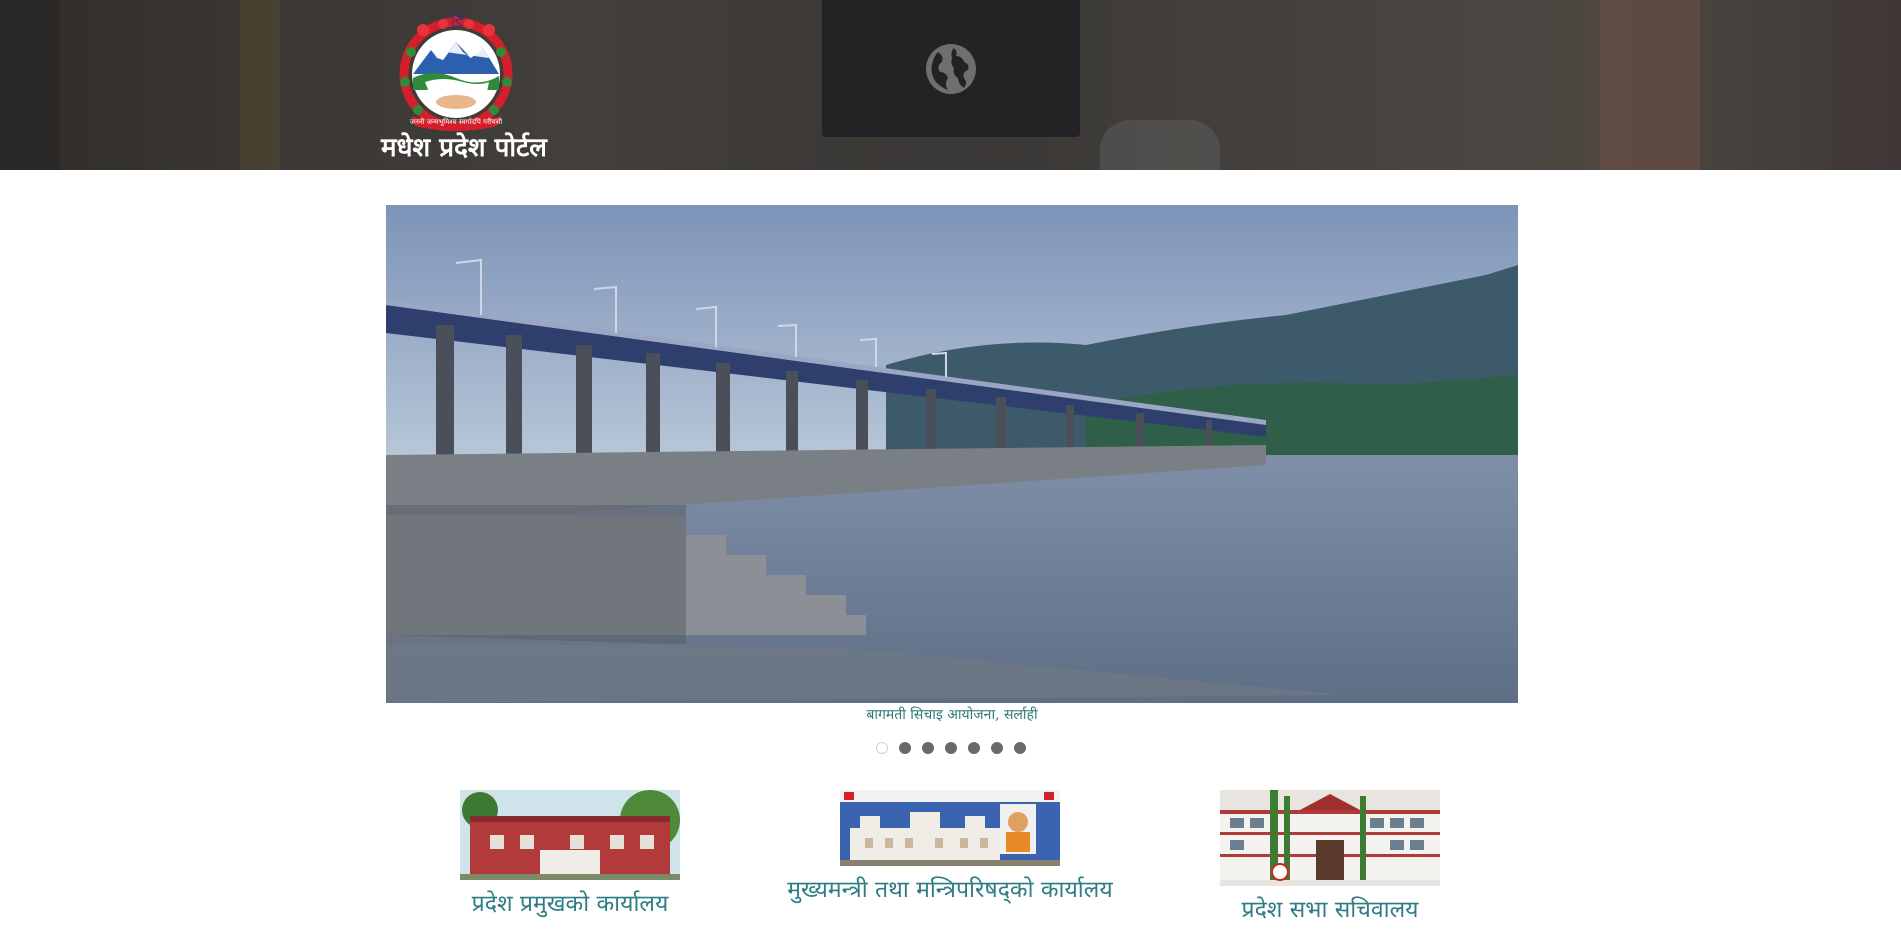 The height and width of the screenshot is (930, 1901). What do you see at coordinates (456, 121) in the screenshot?
I see `svg-text:जननी जन्मभूमिश्च स्वर्गादपि गर: जननी जन्मभूमिश्च स्वर्गादपि गरीयसी` at bounding box center [456, 121].